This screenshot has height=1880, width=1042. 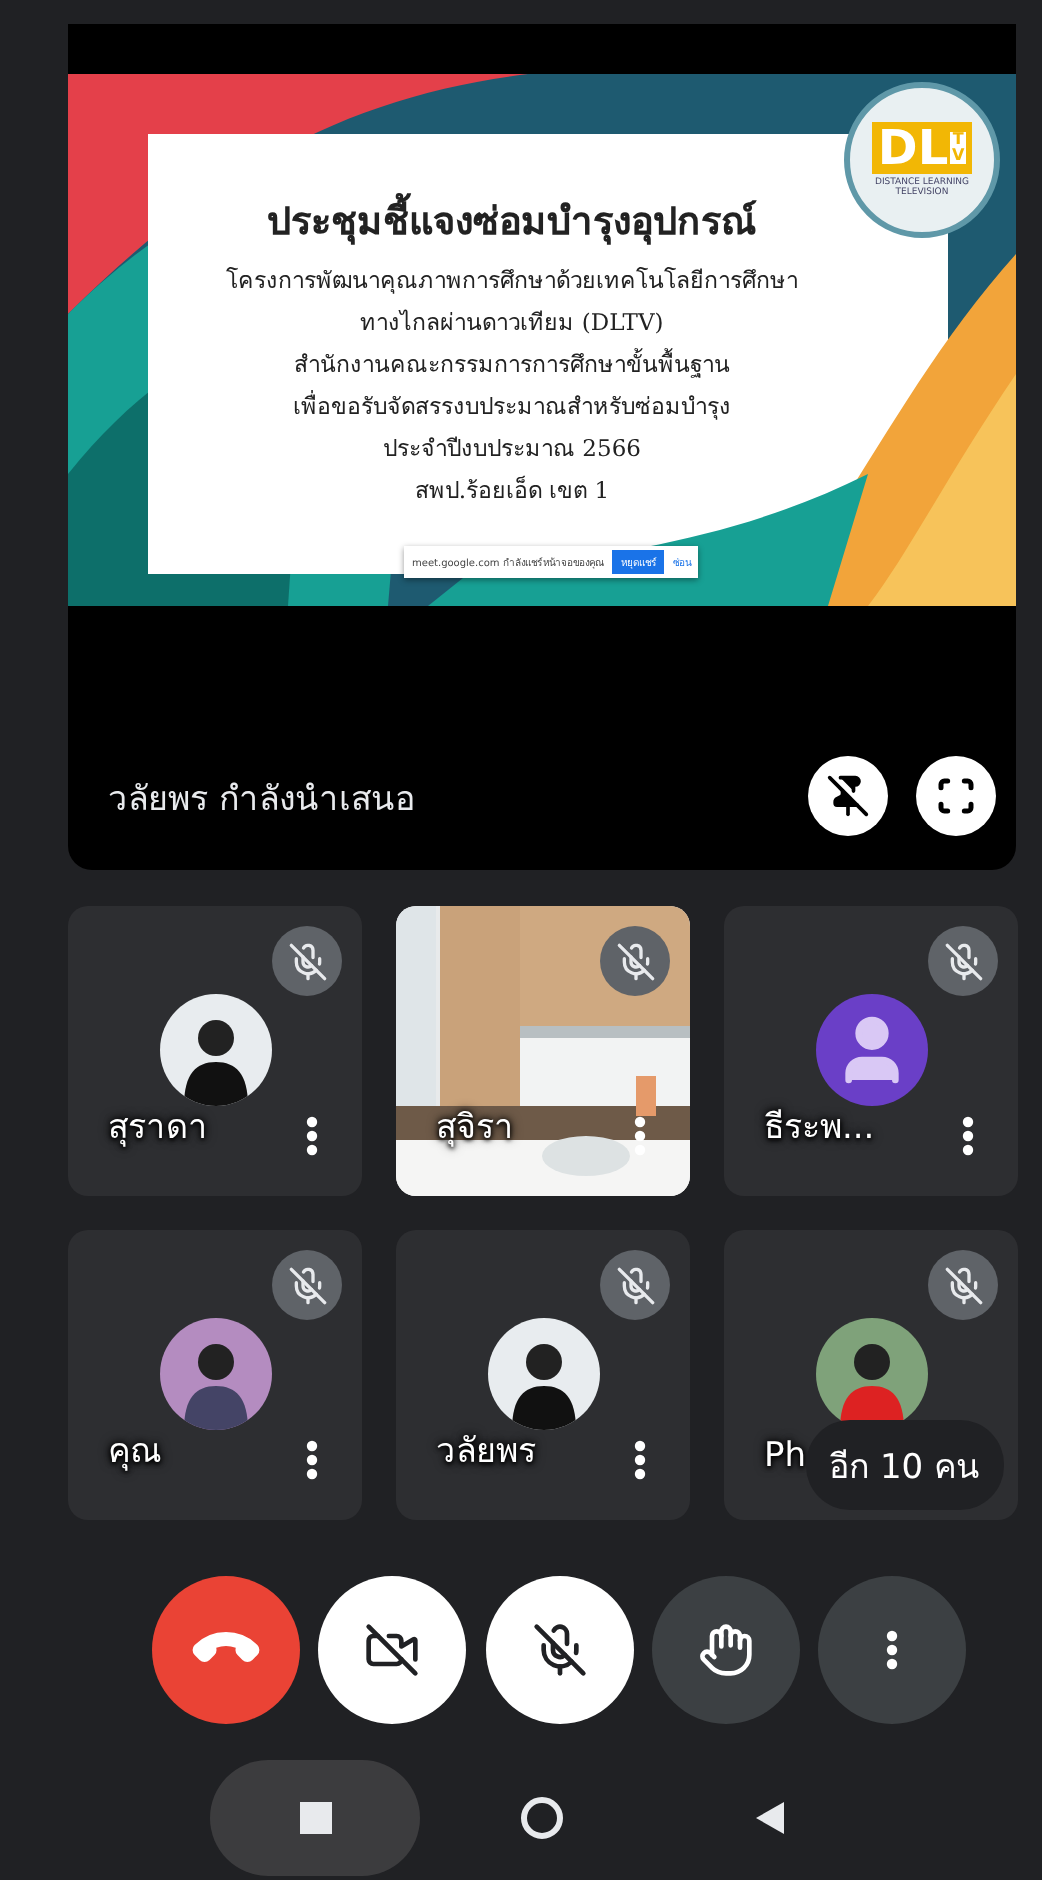 I want to click on fullscreen-button, so click(x=956, y=796).